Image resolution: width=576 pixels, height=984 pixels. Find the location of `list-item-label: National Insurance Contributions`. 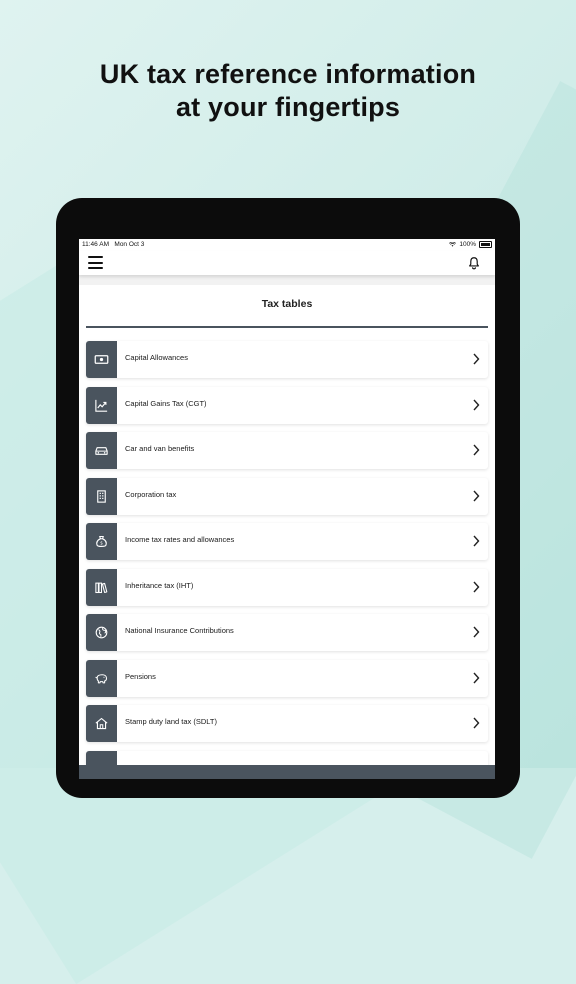

list-item-label: National Insurance Contributions is located at coordinates (179, 630).